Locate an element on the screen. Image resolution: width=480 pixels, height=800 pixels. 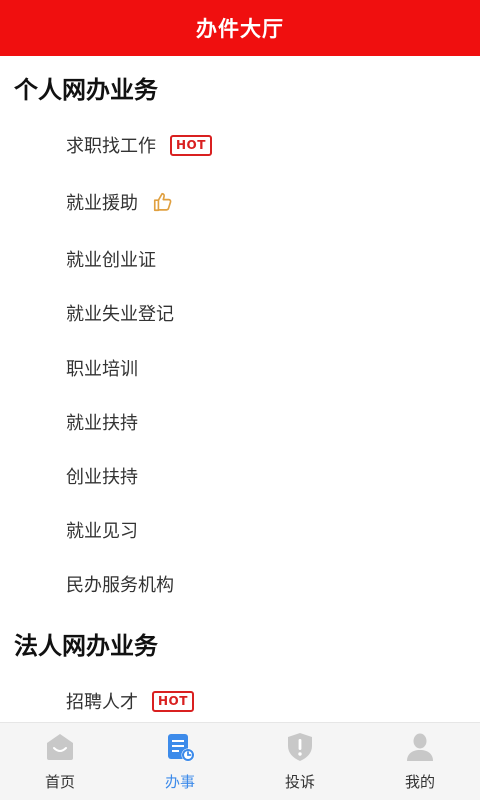
list-item-private-agencies: 民办服务机构 is located at coordinates (120, 584).